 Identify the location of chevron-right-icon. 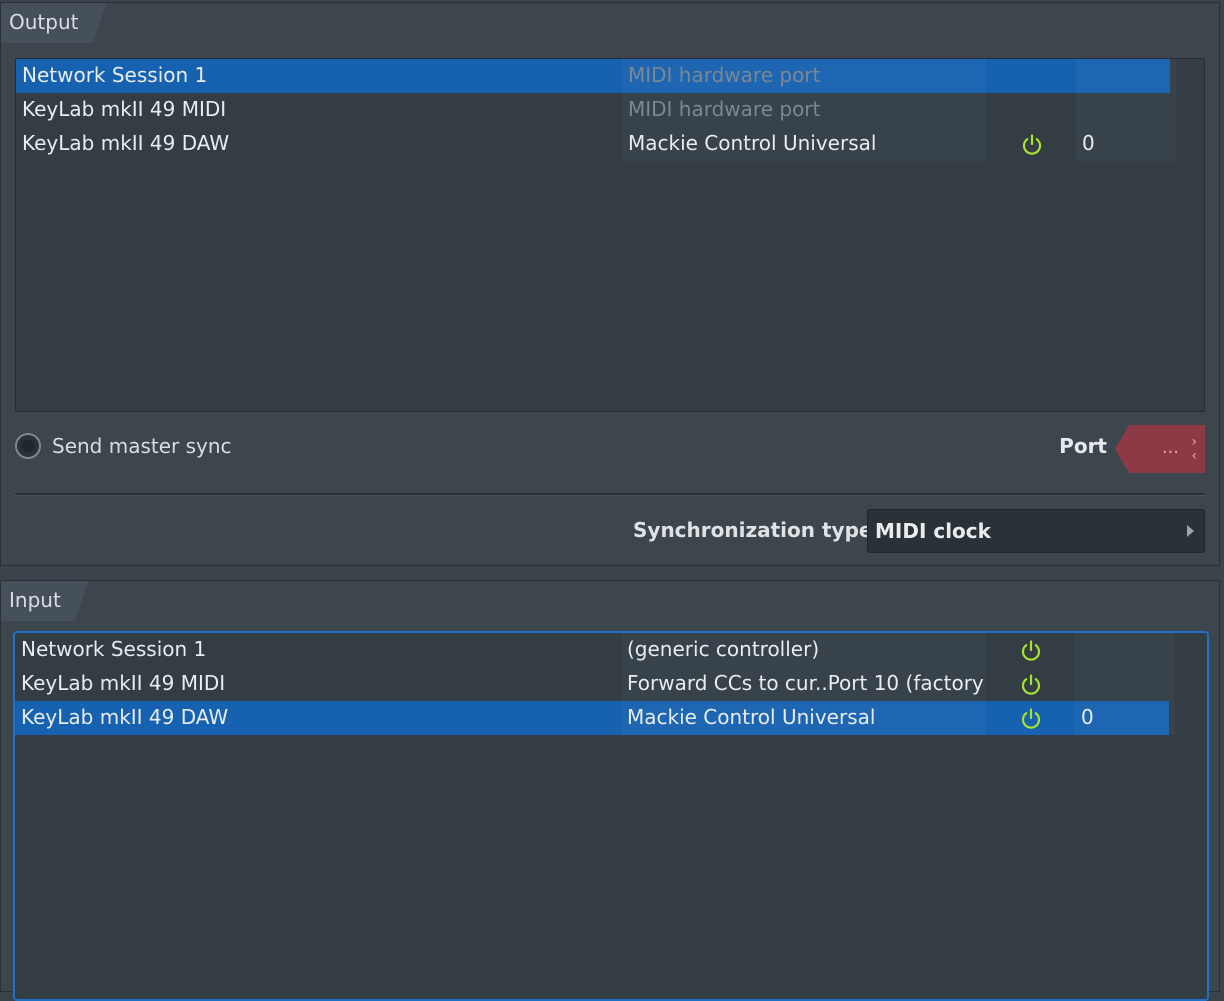
(1190, 531).